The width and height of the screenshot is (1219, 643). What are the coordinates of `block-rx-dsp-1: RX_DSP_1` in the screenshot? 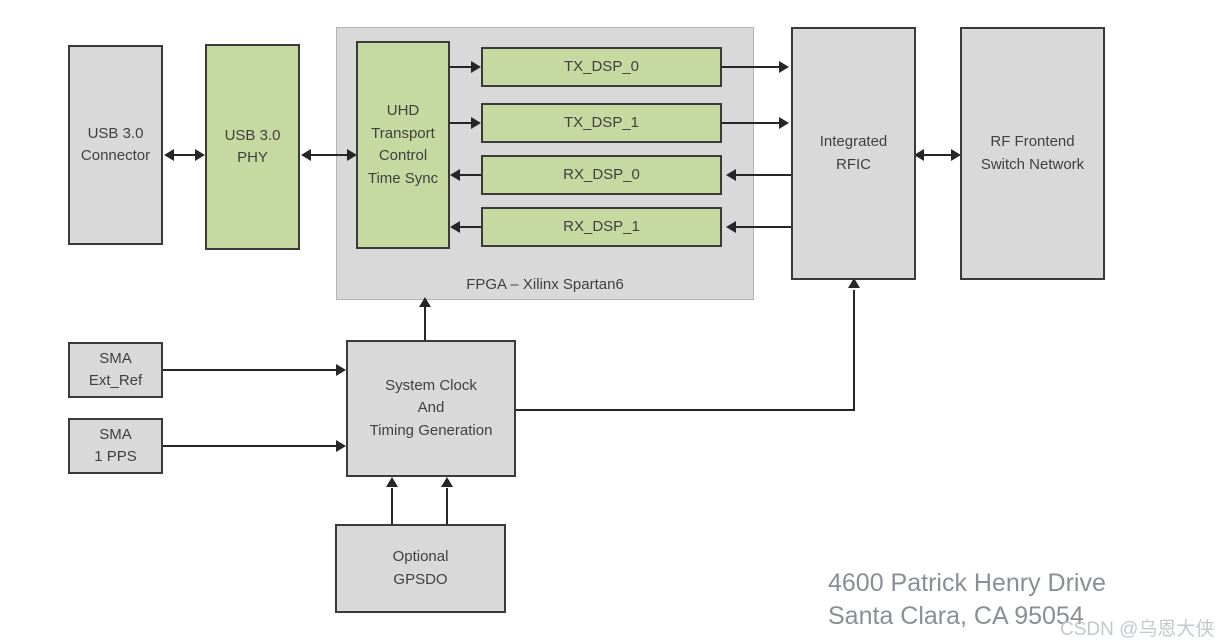 It's located at (601, 227).